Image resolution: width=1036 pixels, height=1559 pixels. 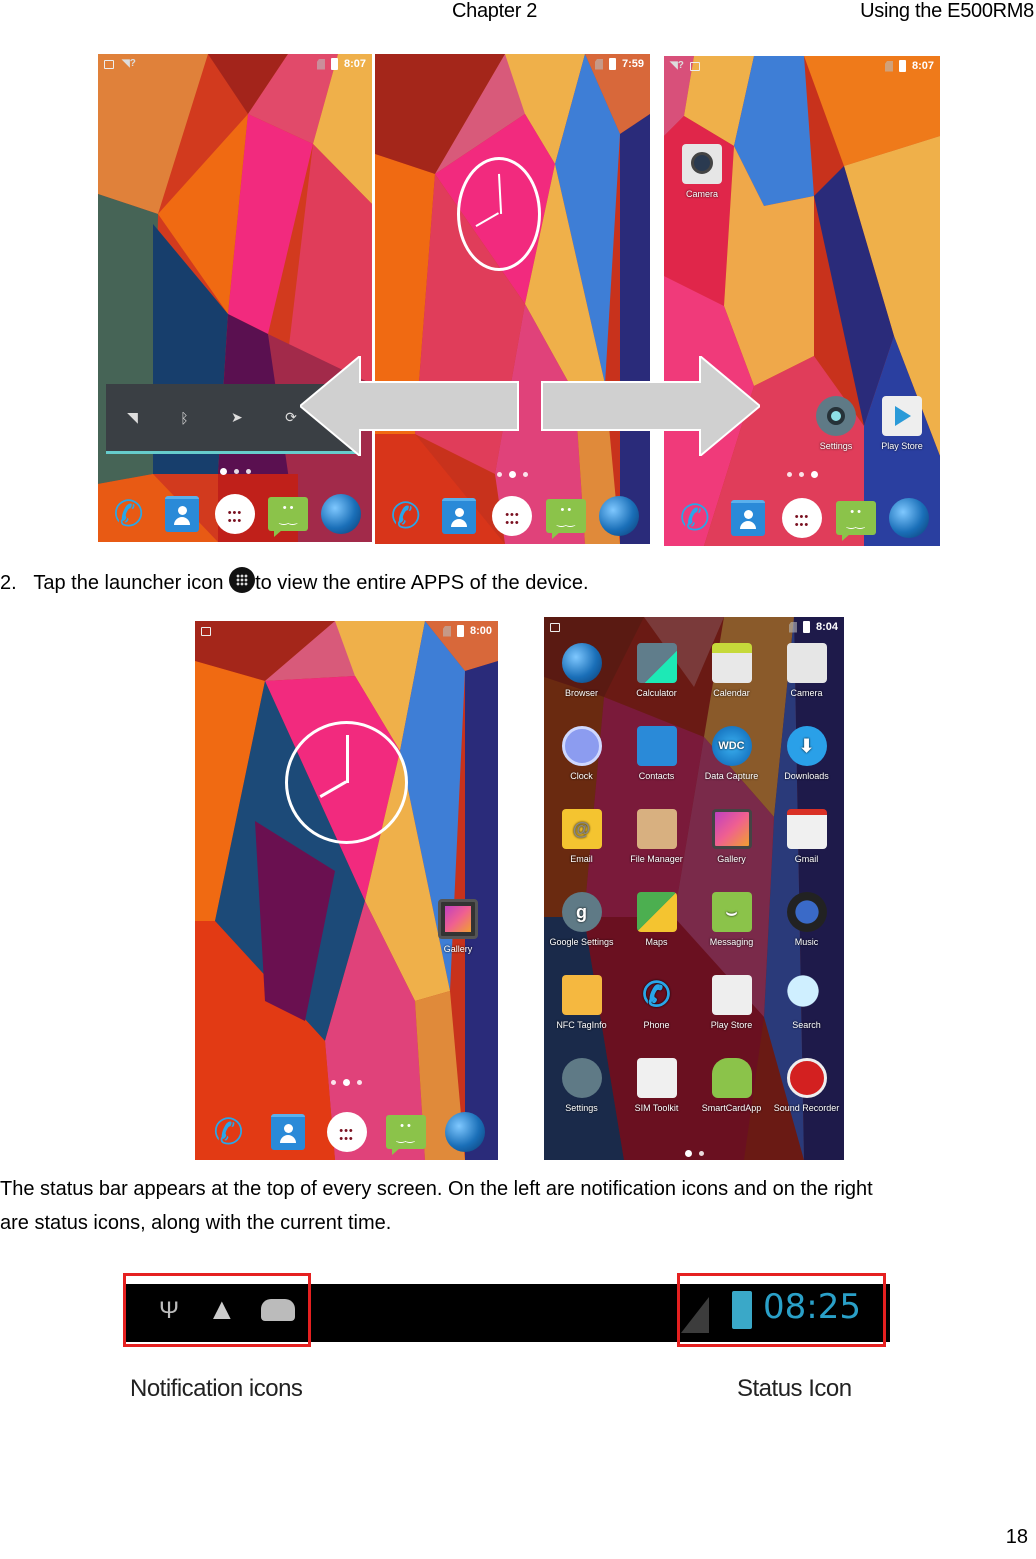 What do you see at coordinates (806, 1085) in the screenshot?
I see `app-sound-recorder: Sound Recorder` at bounding box center [806, 1085].